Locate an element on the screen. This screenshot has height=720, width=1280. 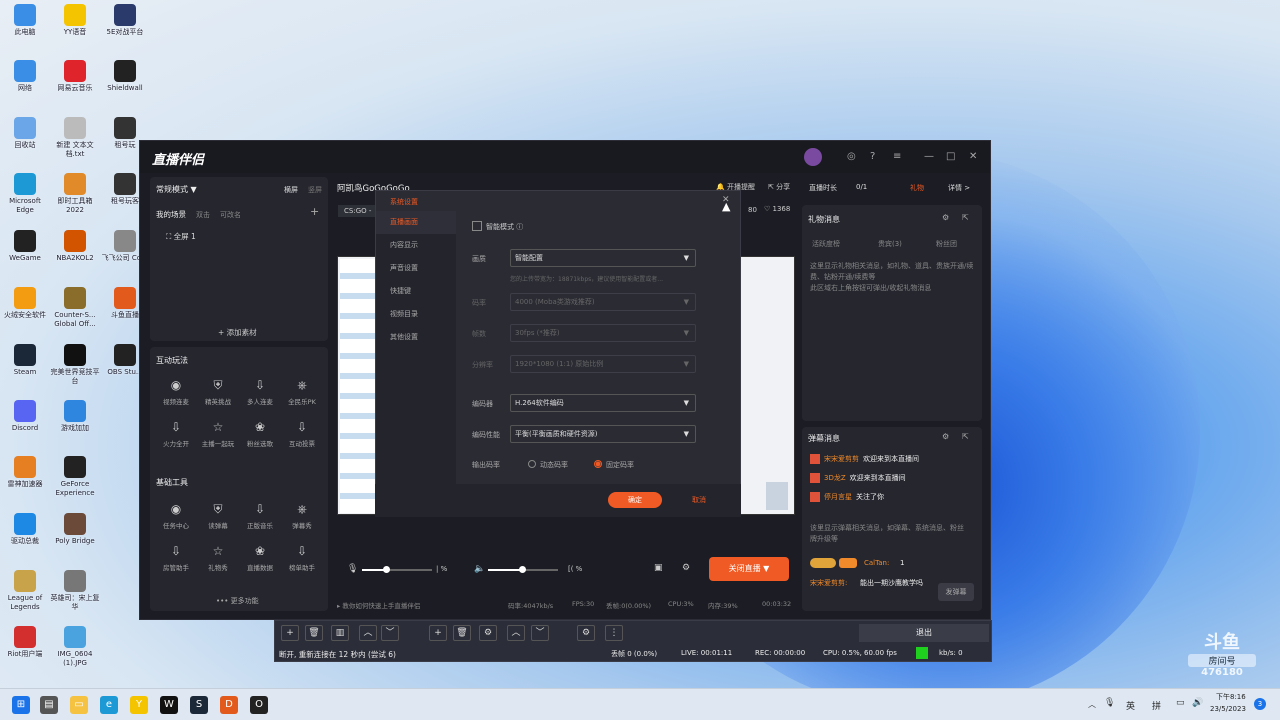
desktop-icon: 5E对战平台 is located at coordinates (125, 20).